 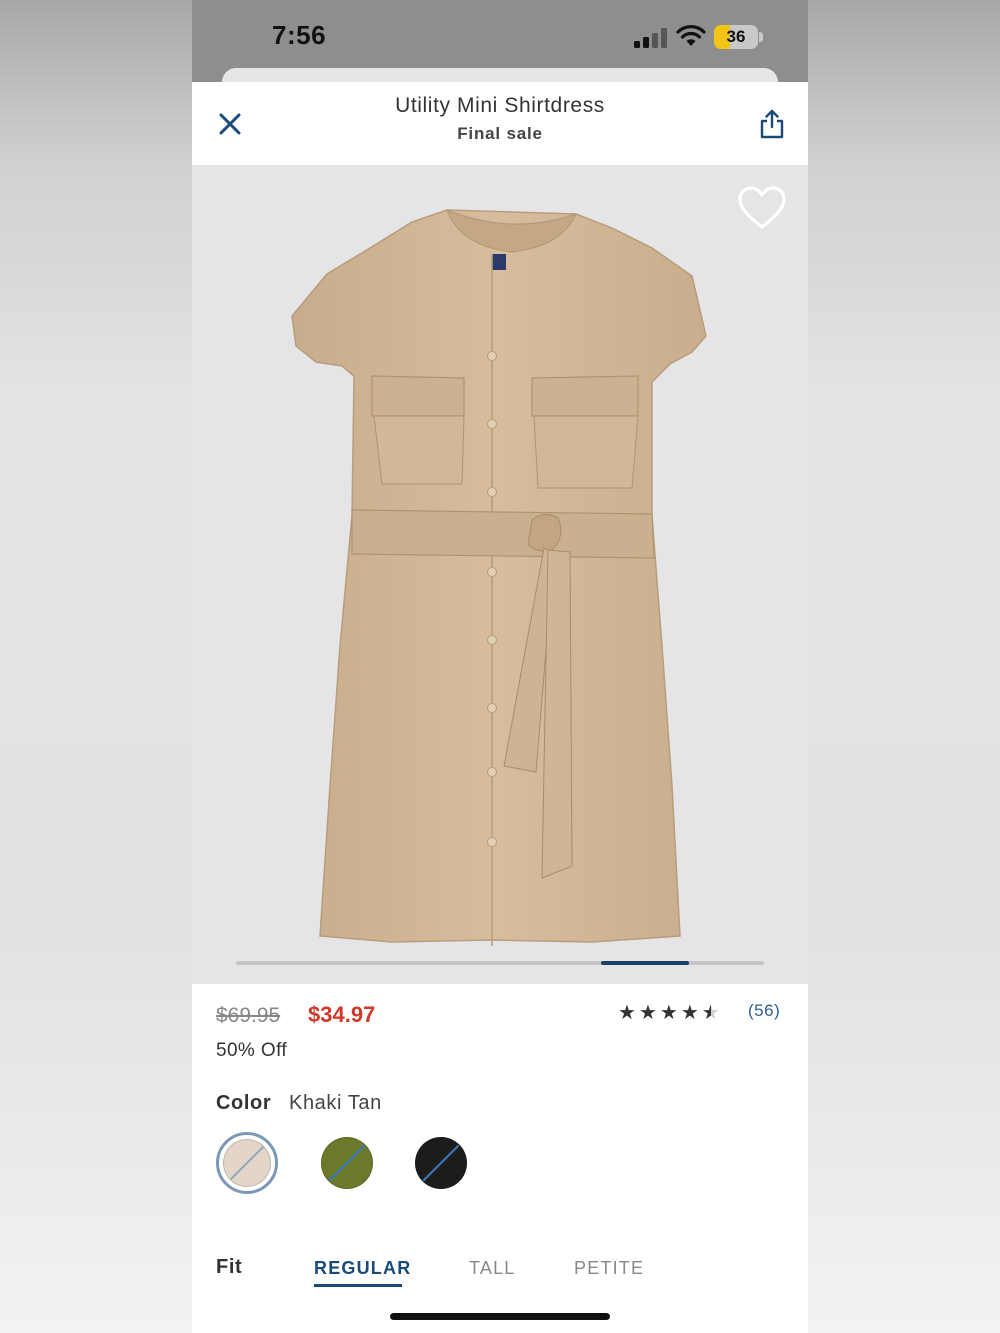 I want to click on wifi-icon, so click(x=691, y=35).